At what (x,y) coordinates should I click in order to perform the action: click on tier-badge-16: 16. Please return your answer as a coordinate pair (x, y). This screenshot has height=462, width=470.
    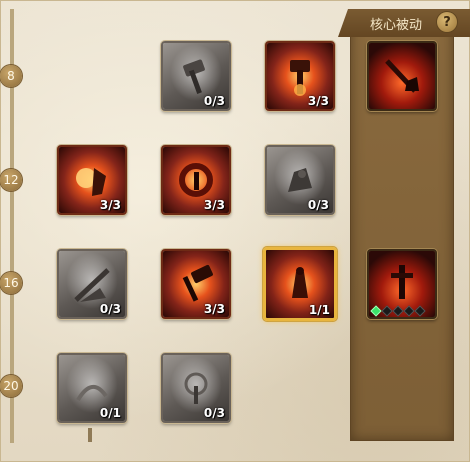
    Looking at the image, I should click on (11, 283).